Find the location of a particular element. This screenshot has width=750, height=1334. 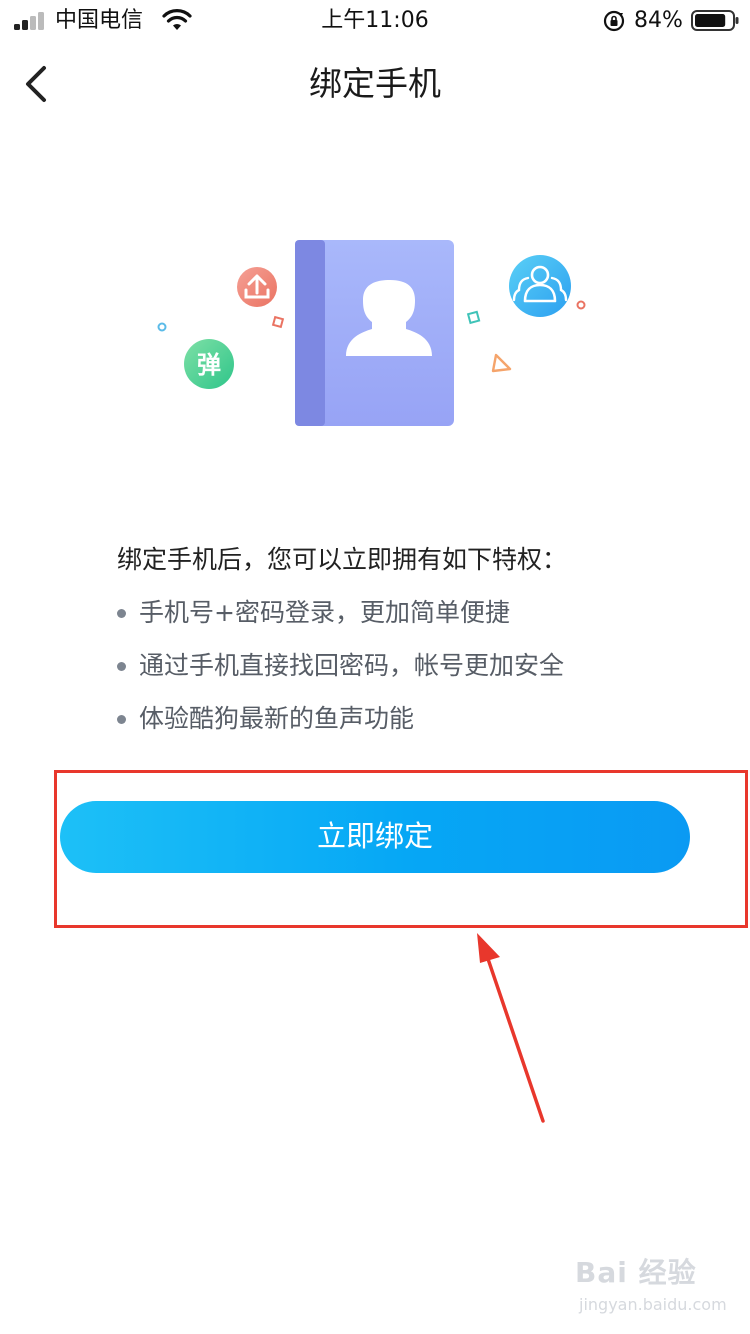

list-item: 通过手机直接找回密码，帐号更加安全 is located at coordinates (340, 676).